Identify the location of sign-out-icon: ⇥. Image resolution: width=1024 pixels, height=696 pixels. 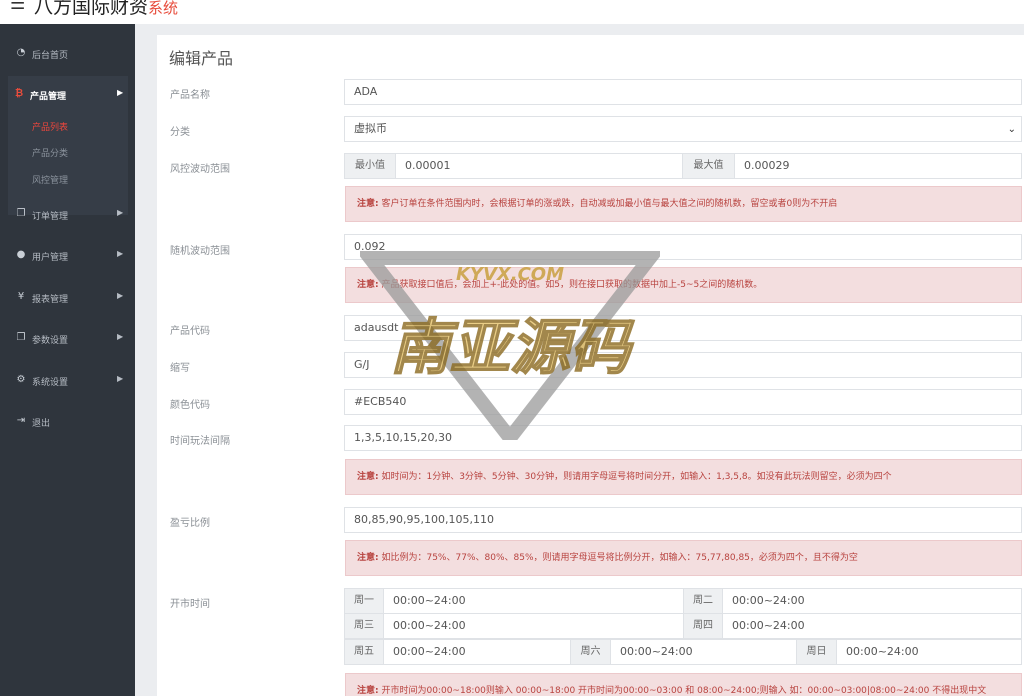
(21, 420).